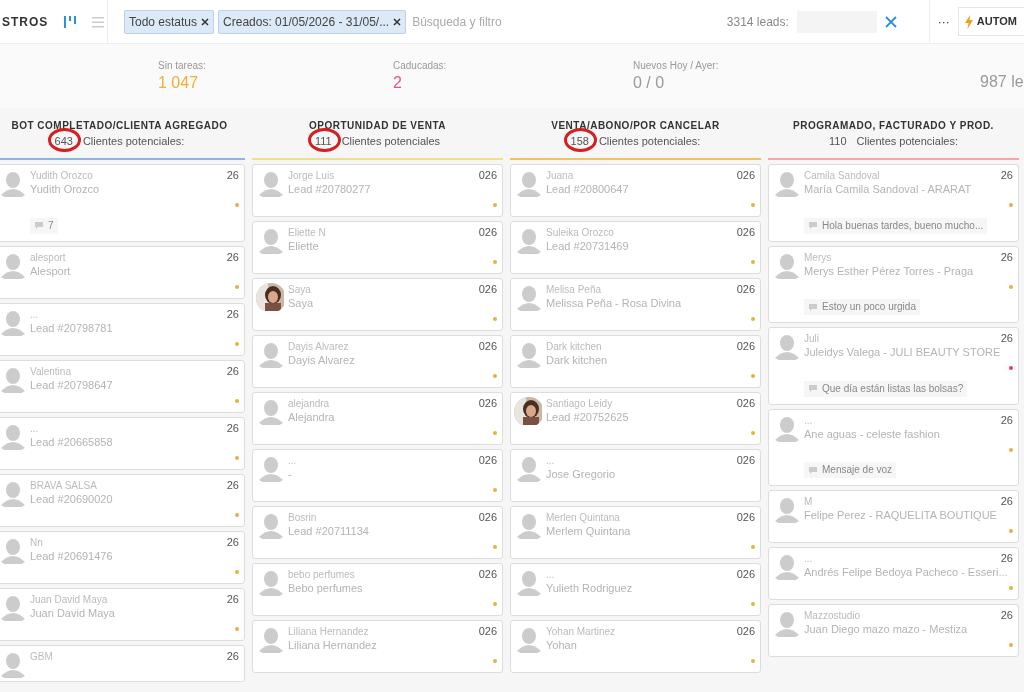 This screenshot has height=692, width=1024. Describe the element at coordinates (649, 141) in the screenshot. I see `count-label: Clientes potenciales:` at that location.